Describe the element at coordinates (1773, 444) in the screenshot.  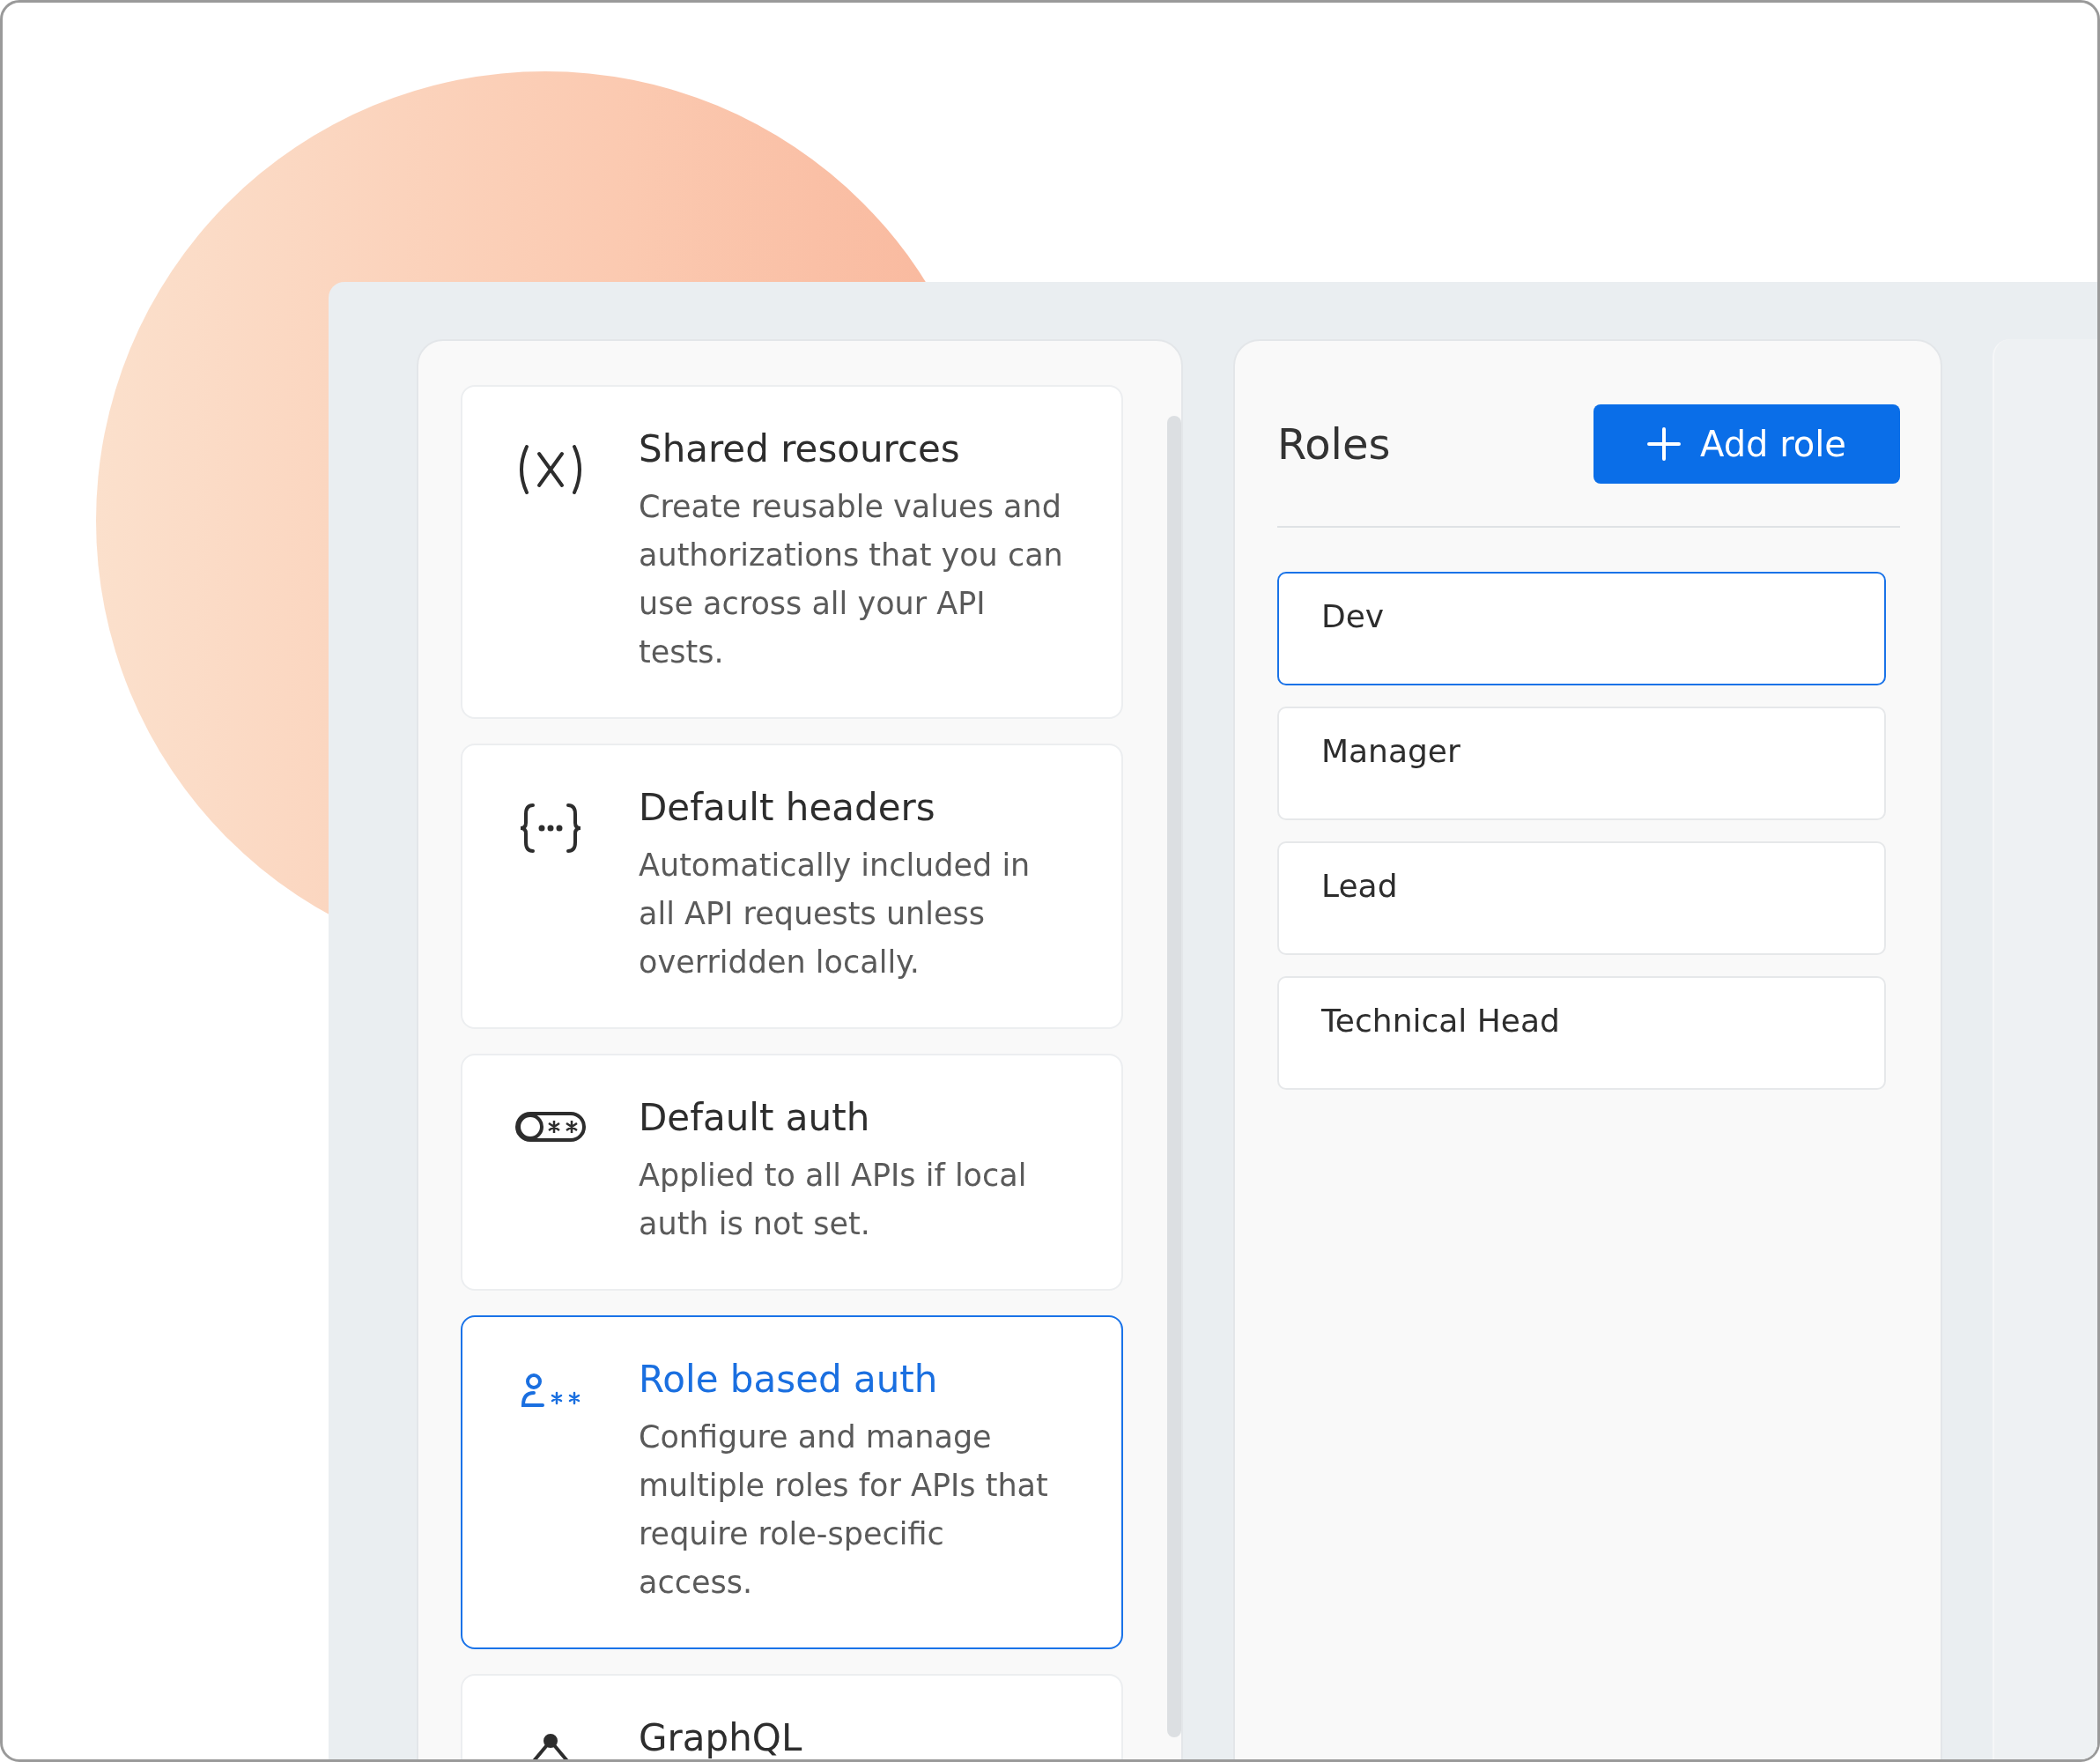
I see `add-role-label: Add role` at that location.